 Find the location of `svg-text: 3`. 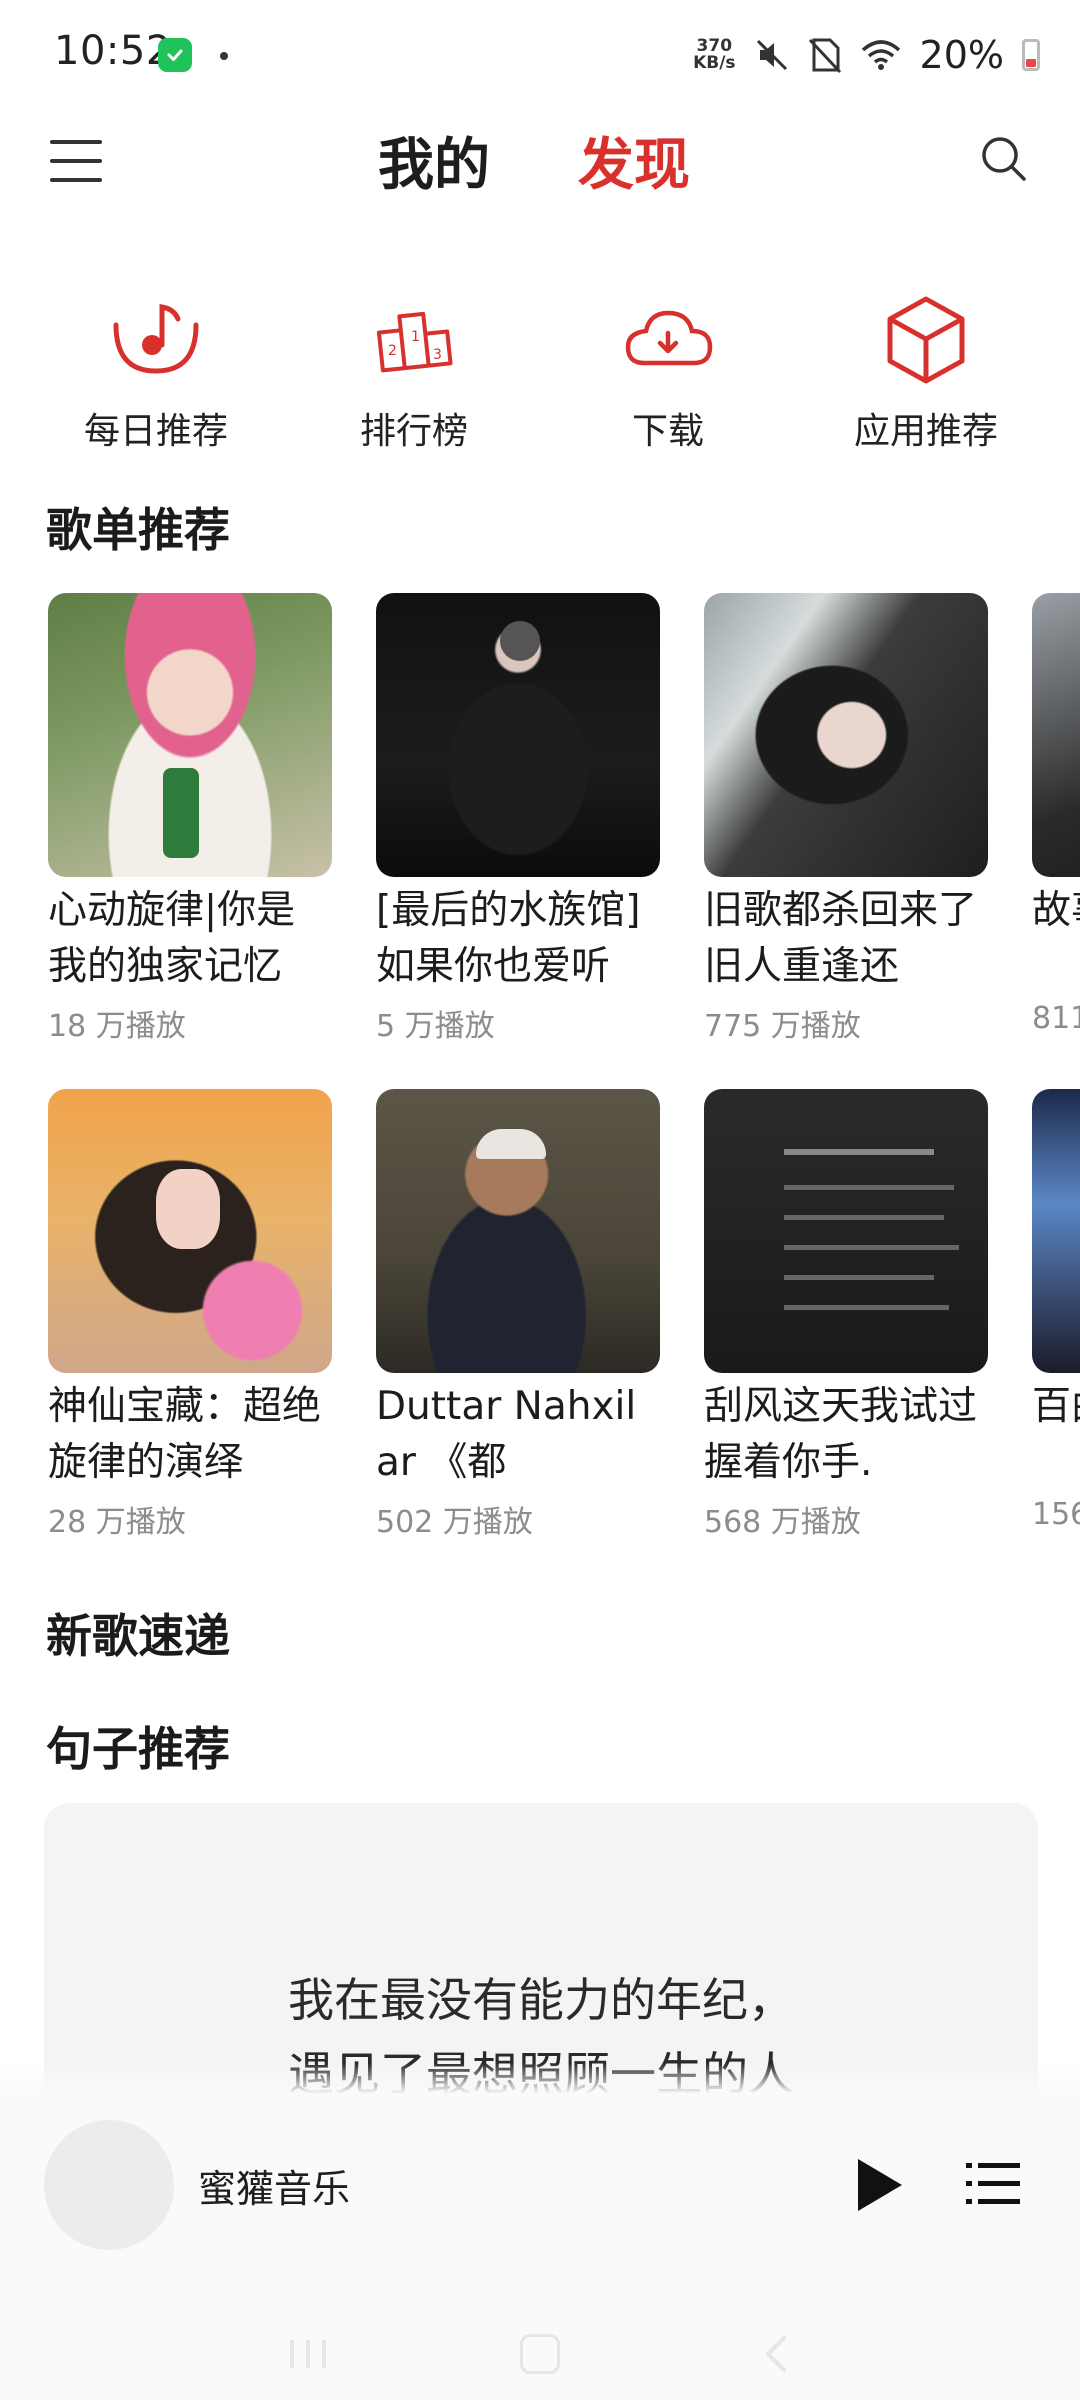

svg-text: 3 is located at coordinates (437, 355).